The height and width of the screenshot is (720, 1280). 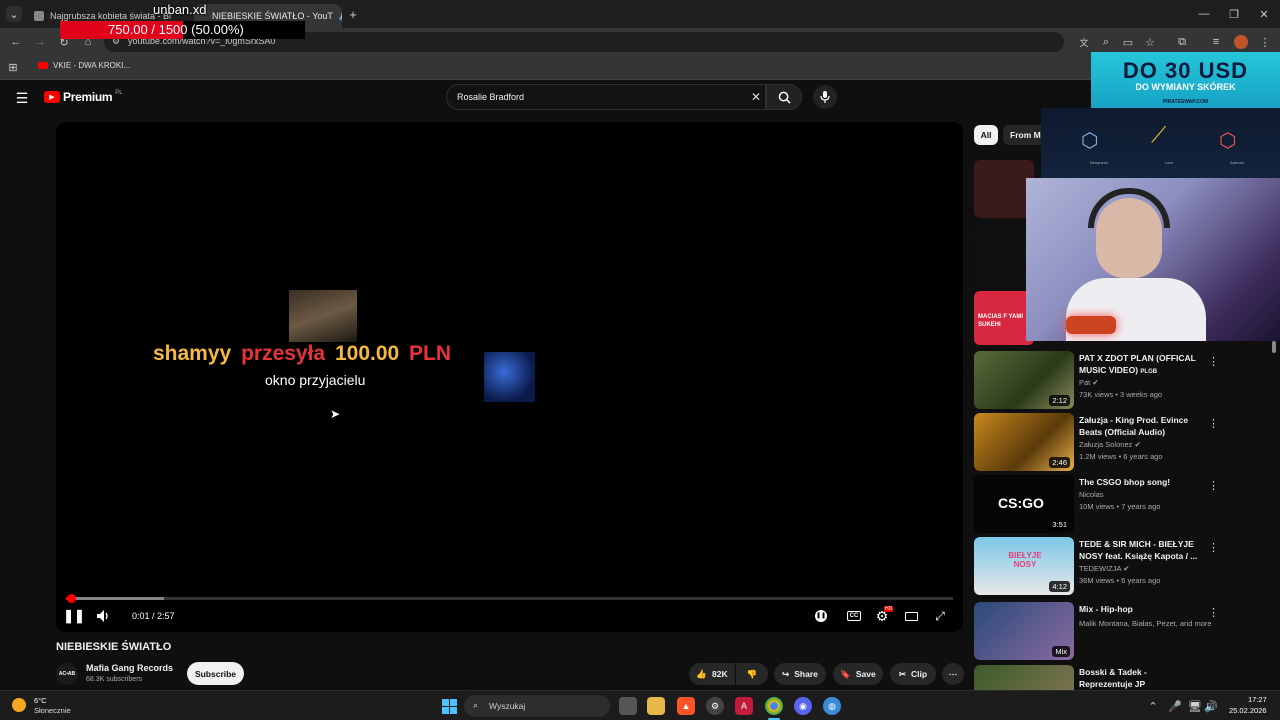 What do you see at coordinates (490, 97) in the screenshot?
I see `search-input: Rosalie Bradford` at bounding box center [490, 97].